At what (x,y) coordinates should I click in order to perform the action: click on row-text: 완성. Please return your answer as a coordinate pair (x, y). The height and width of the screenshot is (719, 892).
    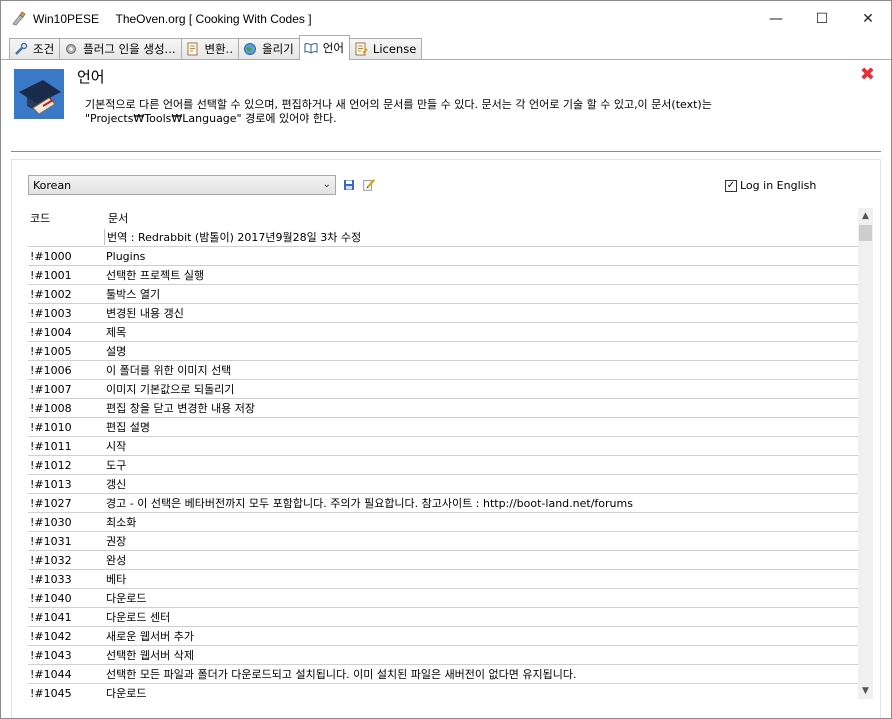
    Looking at the image, I should click on (481, 560).